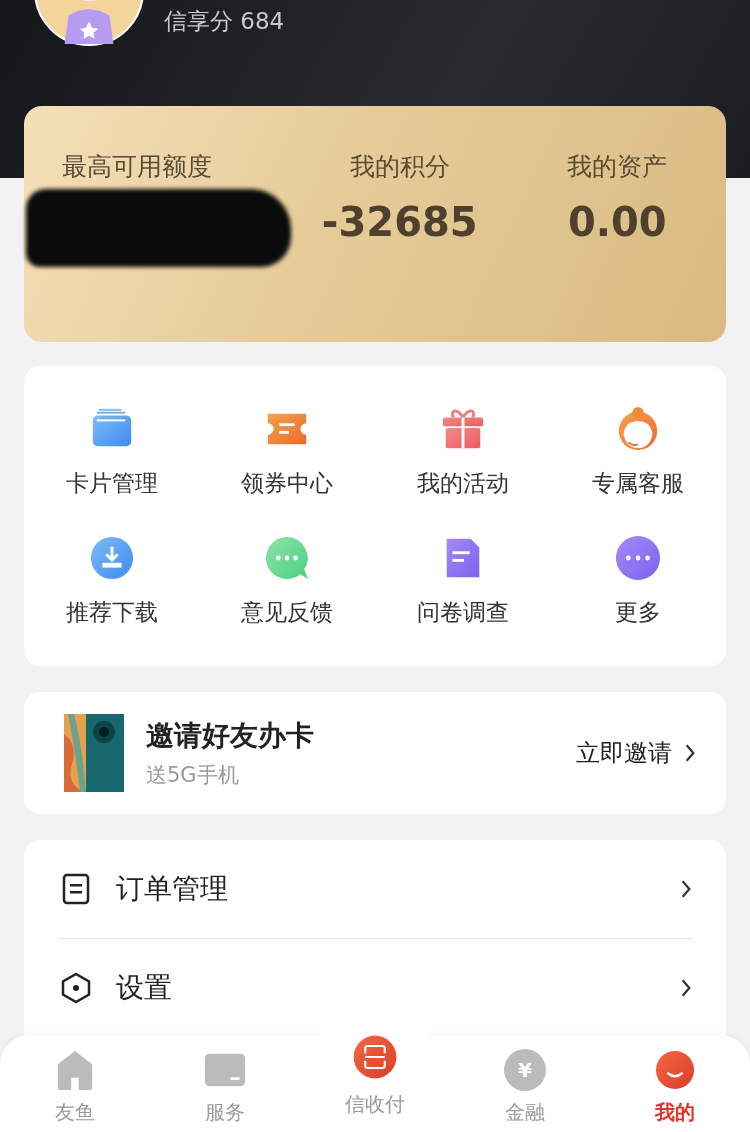  I want to click on chat-bubble-icon, so click(287, 558).